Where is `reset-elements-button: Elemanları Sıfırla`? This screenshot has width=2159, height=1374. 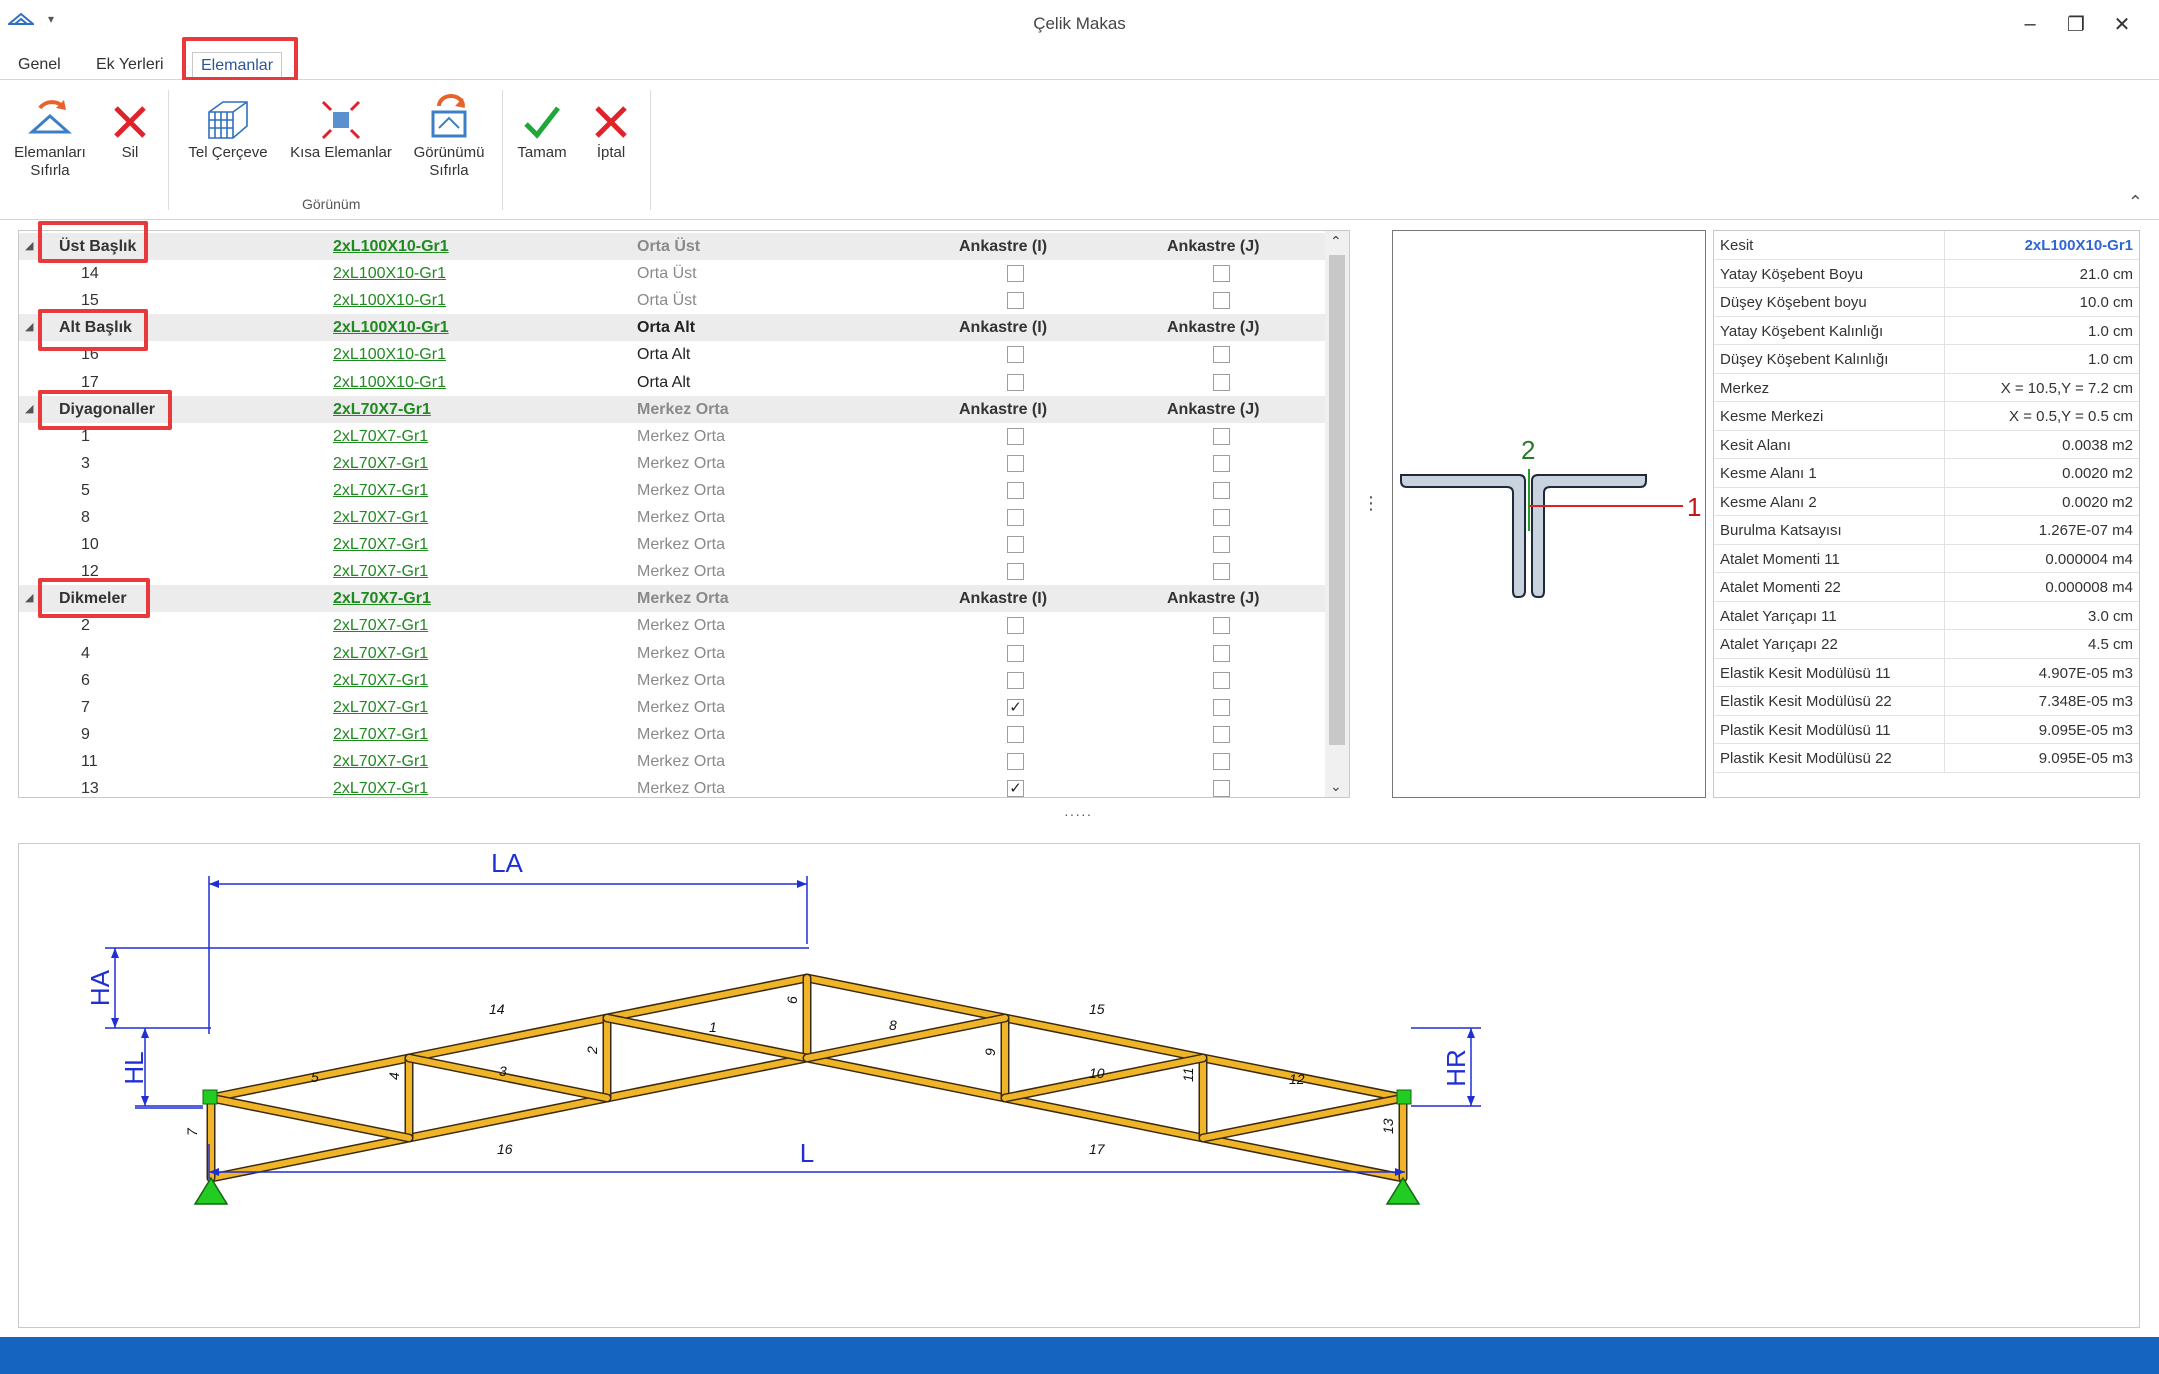
reset-elements-button: Elemanları Sıfırla is located at coordinates (50, 135).